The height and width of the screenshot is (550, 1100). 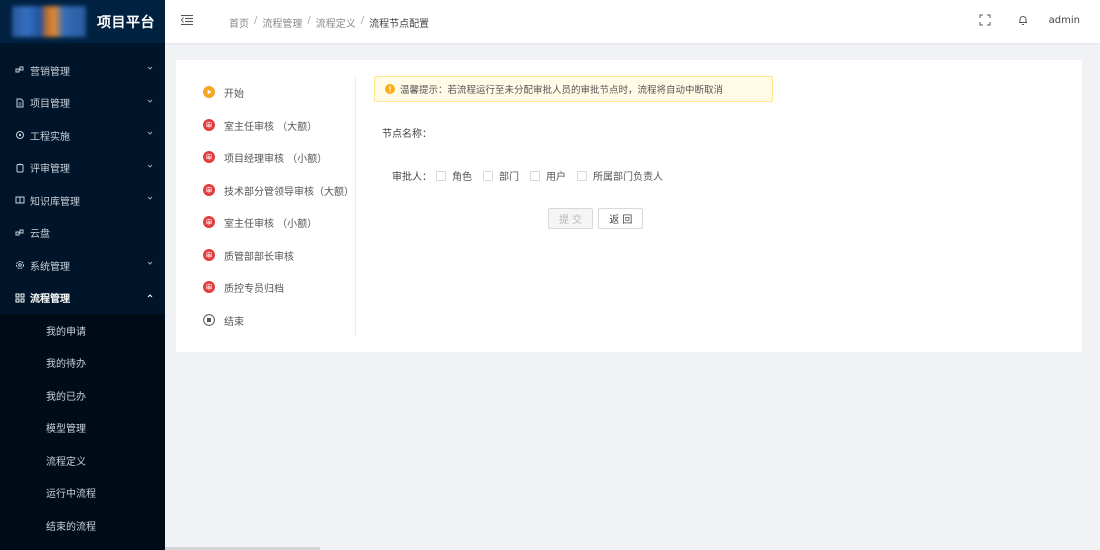 I want to click on step-label: 质管部部长审核, so click(x=259, y=257).